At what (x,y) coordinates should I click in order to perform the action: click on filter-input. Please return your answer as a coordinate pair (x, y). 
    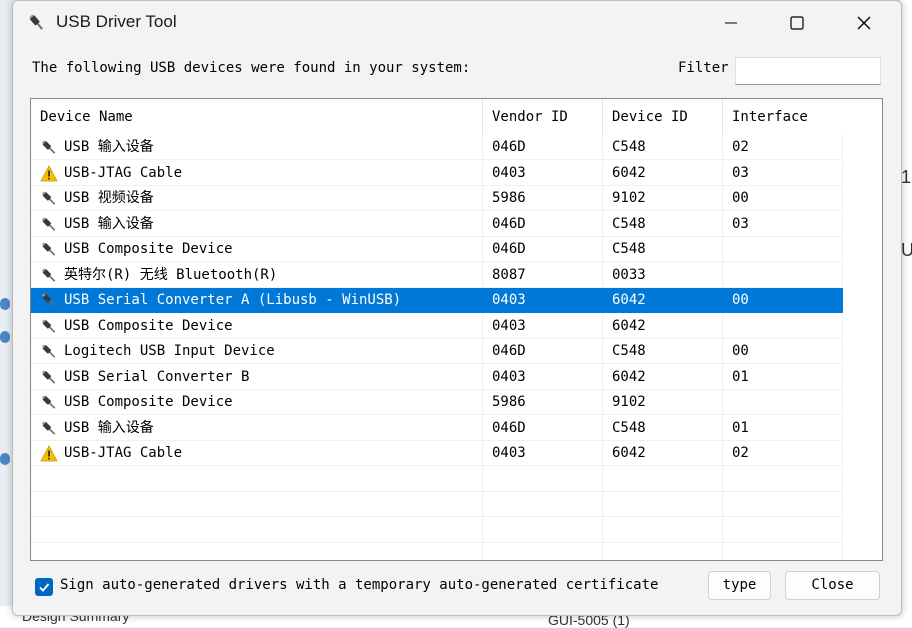
    Looking at the image, I should click on (808, 71).